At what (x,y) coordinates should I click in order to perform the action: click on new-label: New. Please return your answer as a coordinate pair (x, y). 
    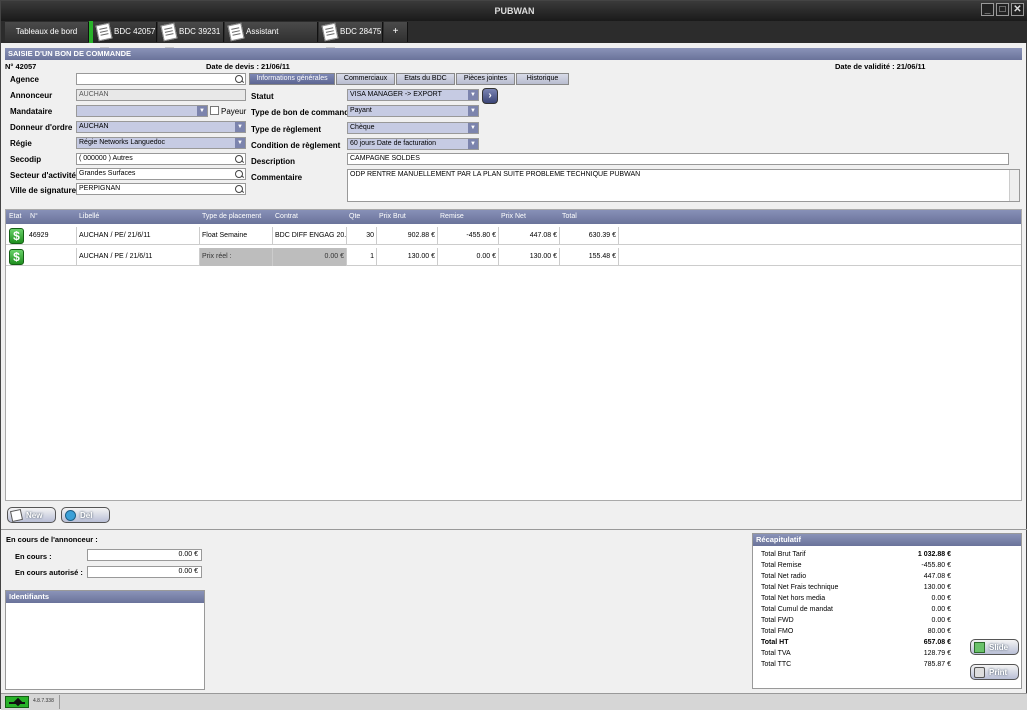
    Looking at the image, I should click on (34, 515).